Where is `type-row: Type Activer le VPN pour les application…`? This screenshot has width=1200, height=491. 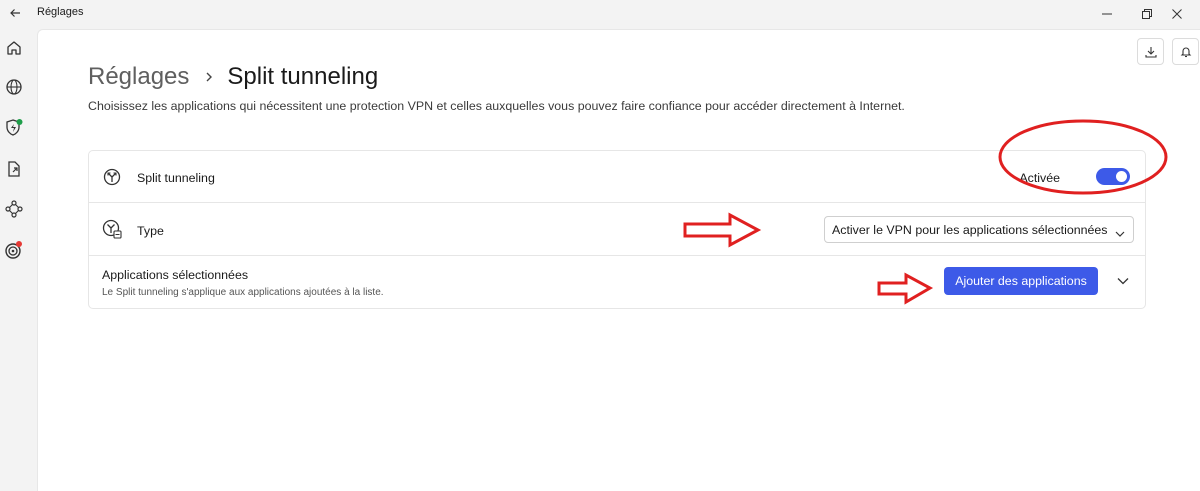
type-row: Type Activer le VPN pour les application… is located at coordinates (617, 229).